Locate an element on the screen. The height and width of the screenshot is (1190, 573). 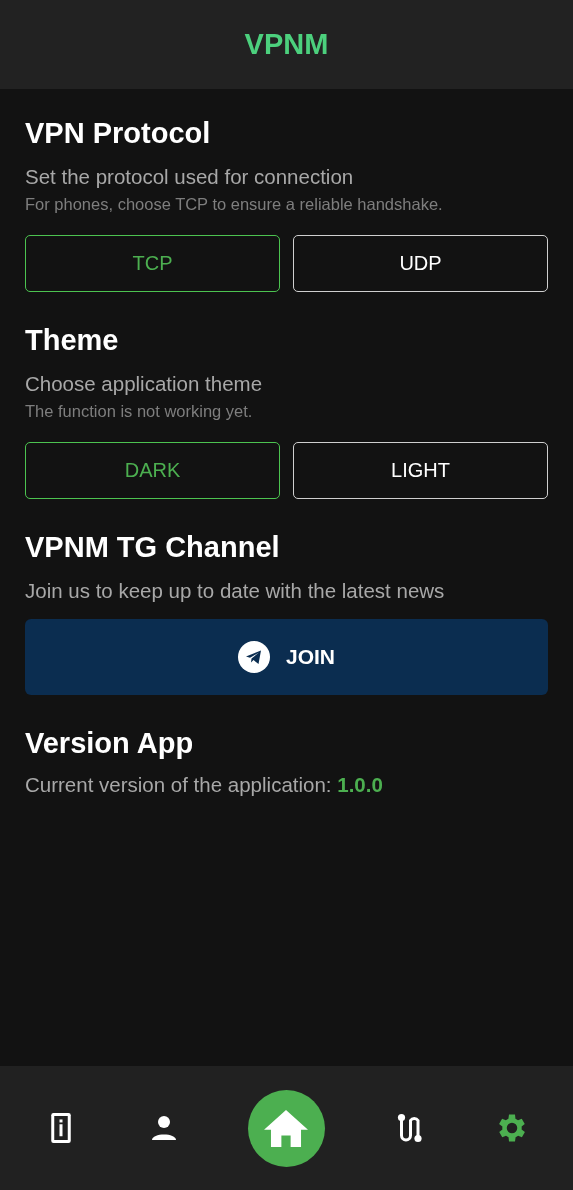
section-subtitle: Join us to keep up to date with the latest news is located at coordinates (235, 591).